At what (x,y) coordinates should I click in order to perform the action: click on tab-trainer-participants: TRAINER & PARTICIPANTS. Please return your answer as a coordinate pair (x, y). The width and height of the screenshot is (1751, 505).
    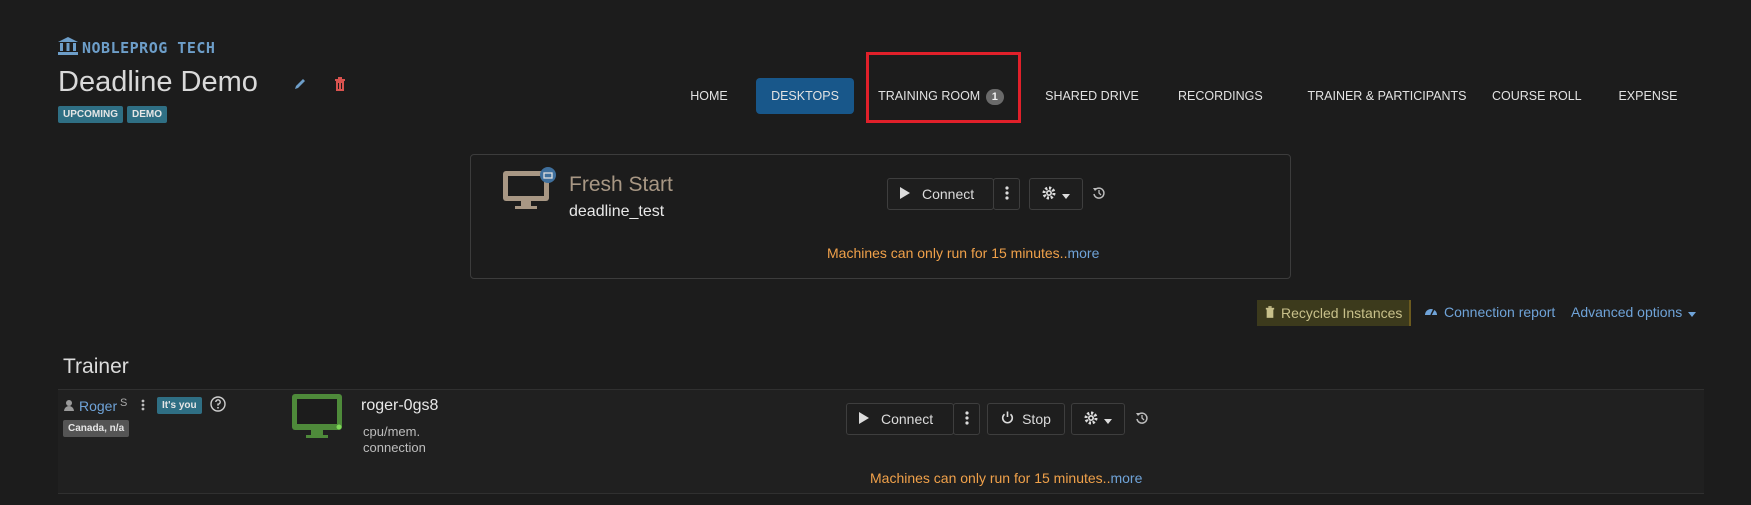
    Looking at the image, I should click on (1387, 96).